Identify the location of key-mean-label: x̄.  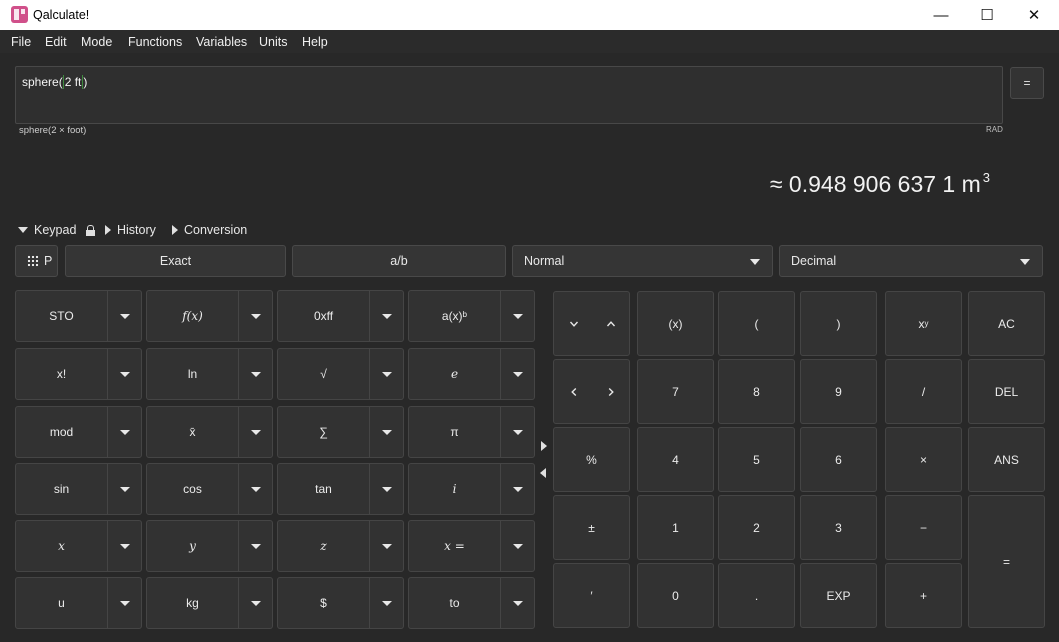
(192, 432).